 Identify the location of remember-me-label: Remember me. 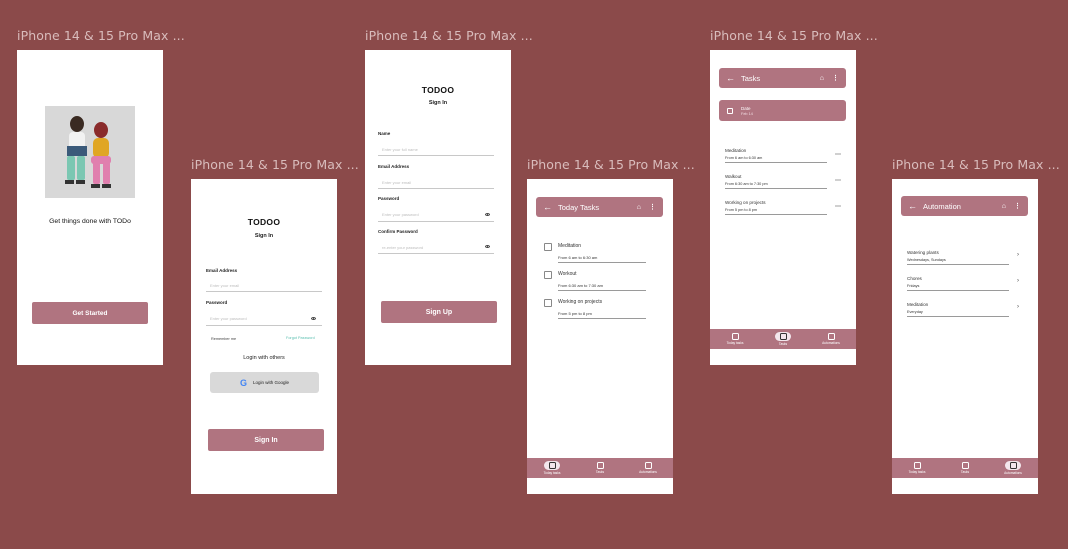
(223, 339).